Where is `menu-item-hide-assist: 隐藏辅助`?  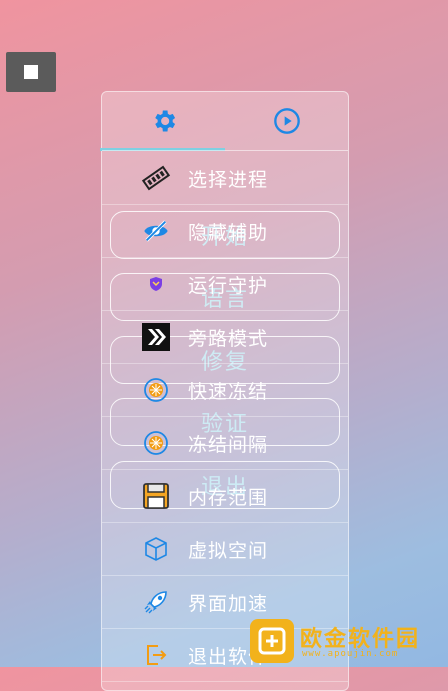
menu-item-hide-assist: 隐藏辅助 is located at coordinates (225, 231).